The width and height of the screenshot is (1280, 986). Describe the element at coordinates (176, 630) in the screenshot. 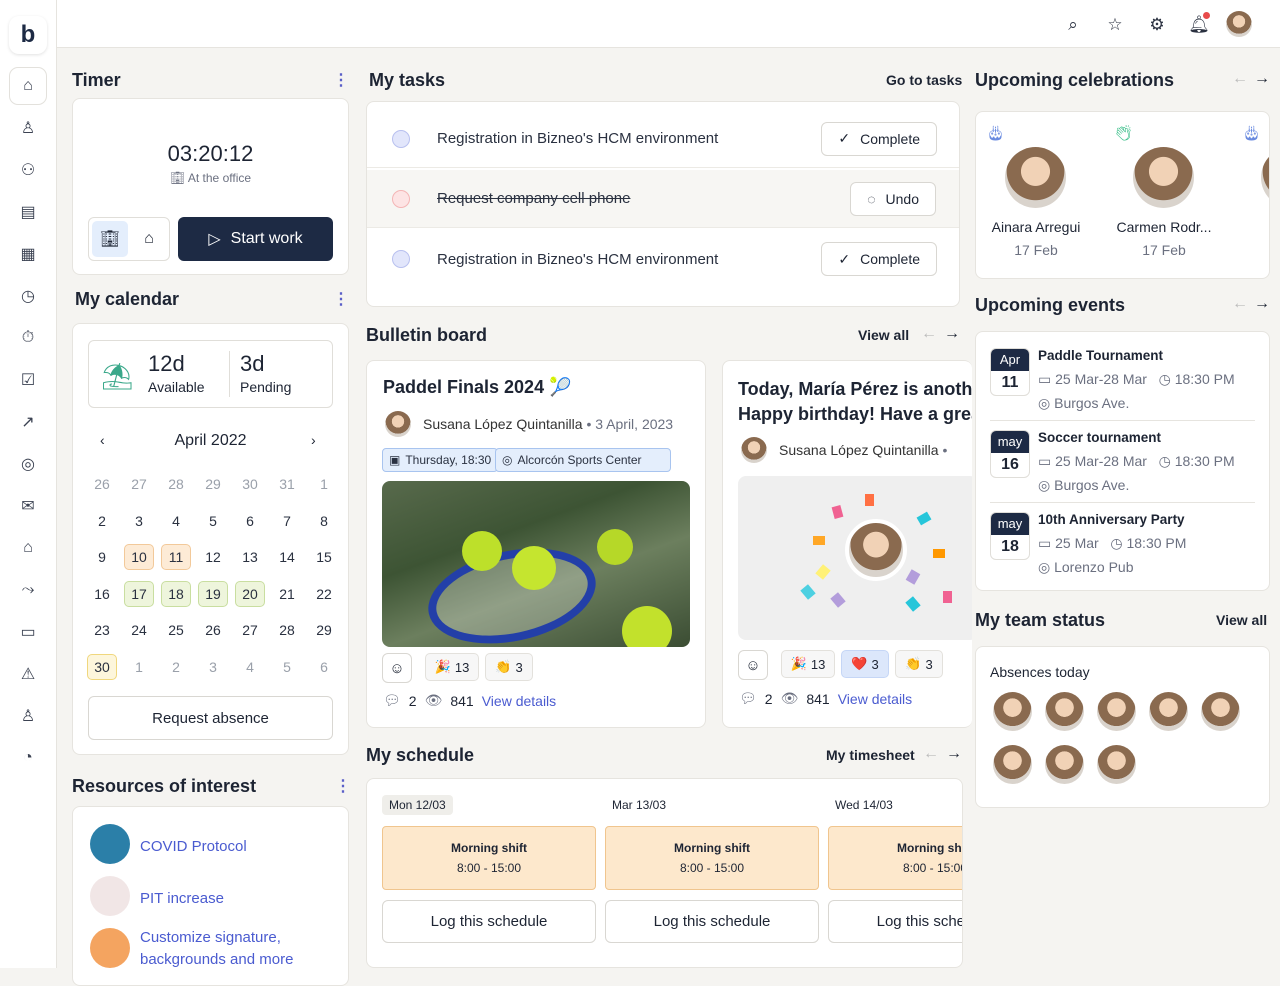

I see `calendar-day: 25` at that location.